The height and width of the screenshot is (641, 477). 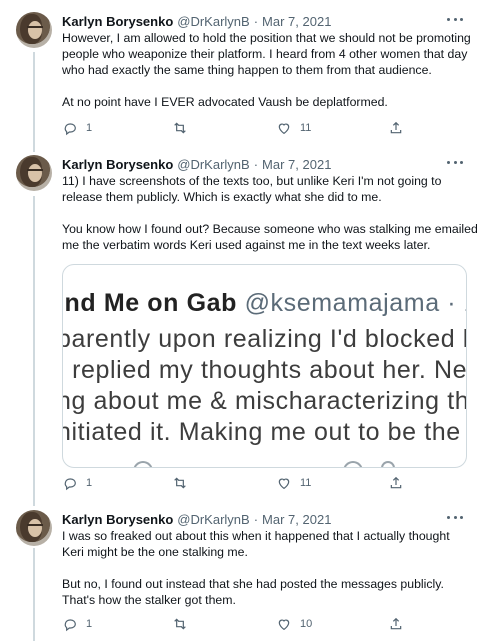 What do you see at coordinates (264, 432) in the screenshot?
I see `media-text-line: nitiated it. Making me out to be the agg` at bounding box center [264, 432].